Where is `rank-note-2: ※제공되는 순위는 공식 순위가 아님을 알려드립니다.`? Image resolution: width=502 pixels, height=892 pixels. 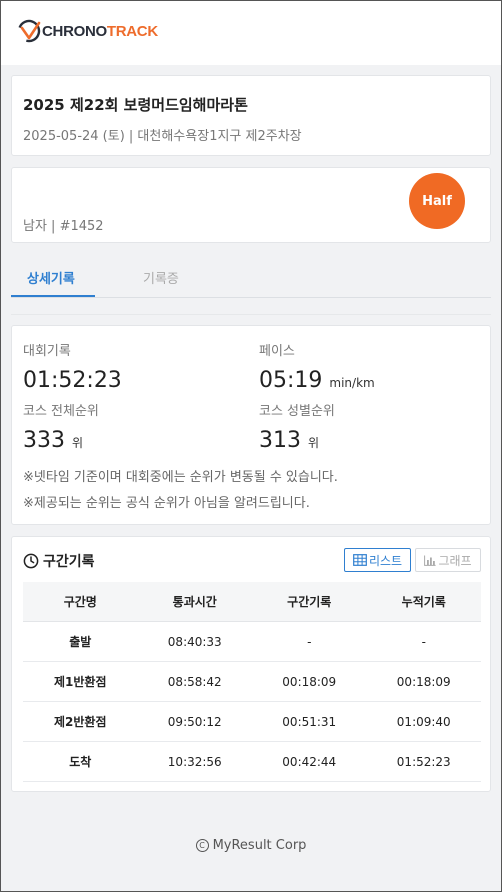
rank-note-2: ※제공되는 순위는 공식 순위가 아님을 알려드립니다. is located at coordinates (166, 503).